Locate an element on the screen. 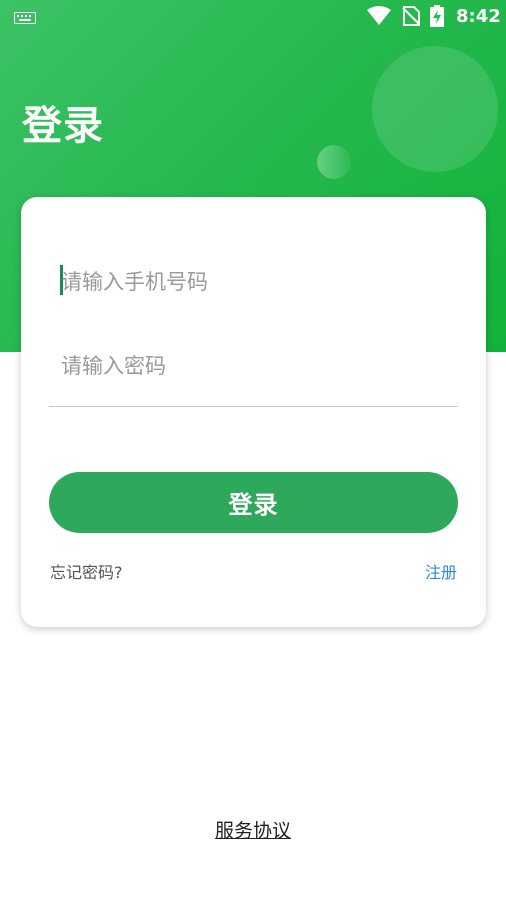 The width and height of the screenshot is (506, 900). password-input is located at coordinates (253, 366).